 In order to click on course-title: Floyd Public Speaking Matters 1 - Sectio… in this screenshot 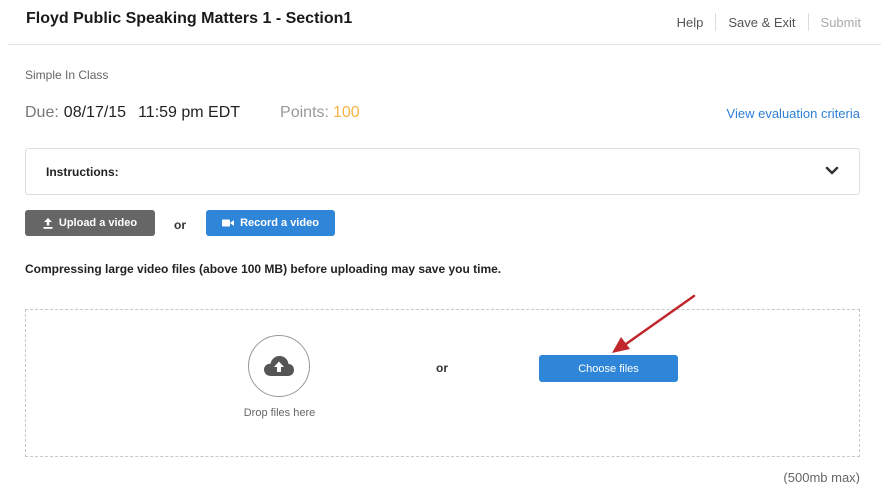, I will do `click(189, 18)`.